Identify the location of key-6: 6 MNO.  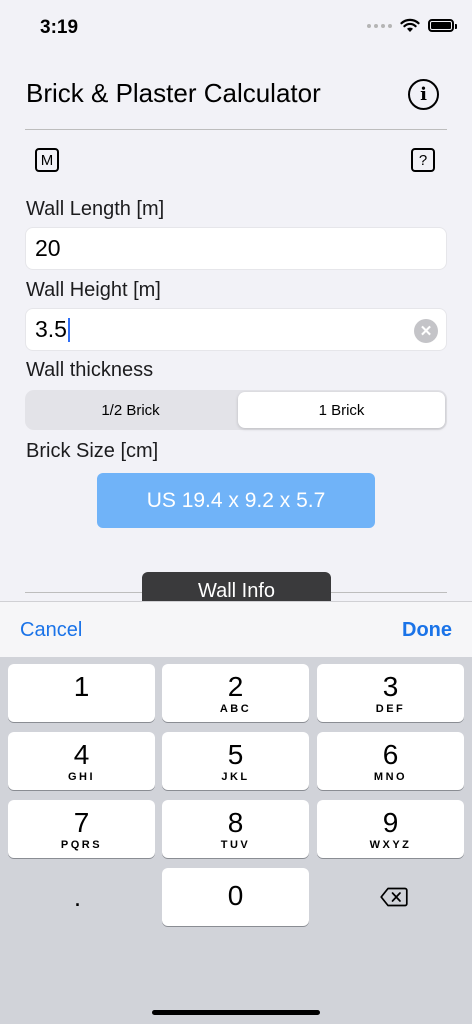
(390, 761).